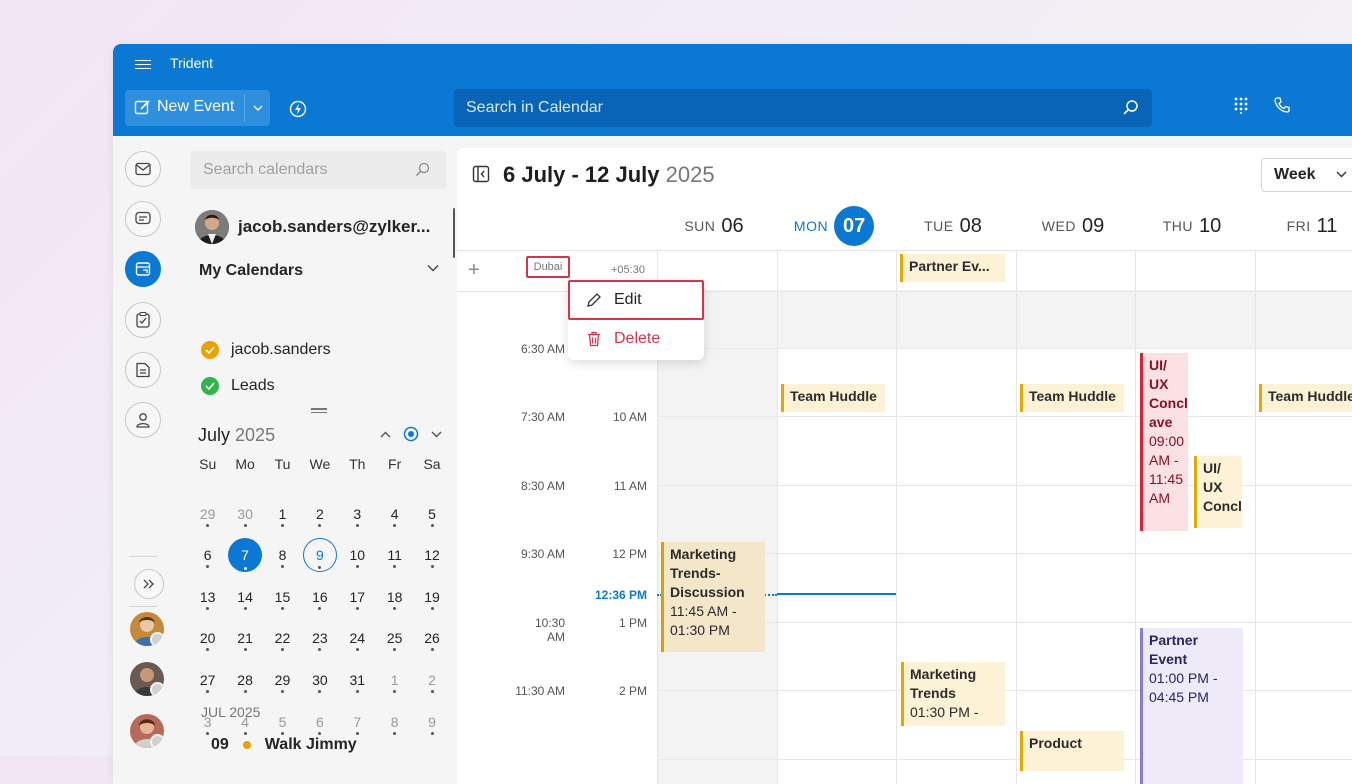 The image size is (1352, 784). Describe the element at coordinates (357, 638) in the screenshot. I see `mini-calendar-day: 24` at that location.